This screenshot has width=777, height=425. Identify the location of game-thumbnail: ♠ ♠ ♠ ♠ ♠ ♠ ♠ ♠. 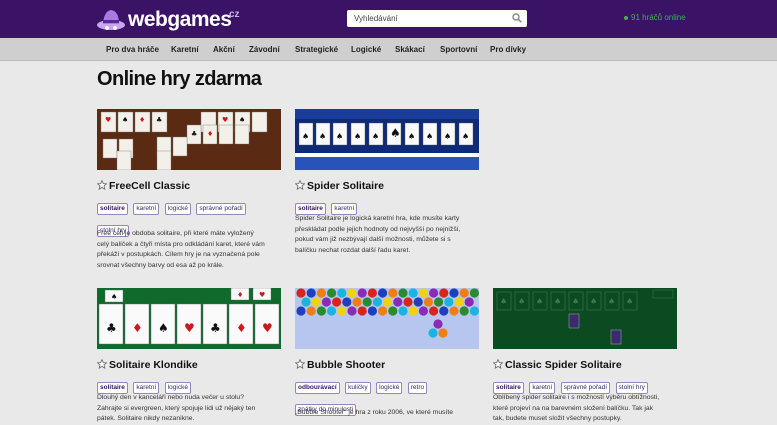
(585, 318).